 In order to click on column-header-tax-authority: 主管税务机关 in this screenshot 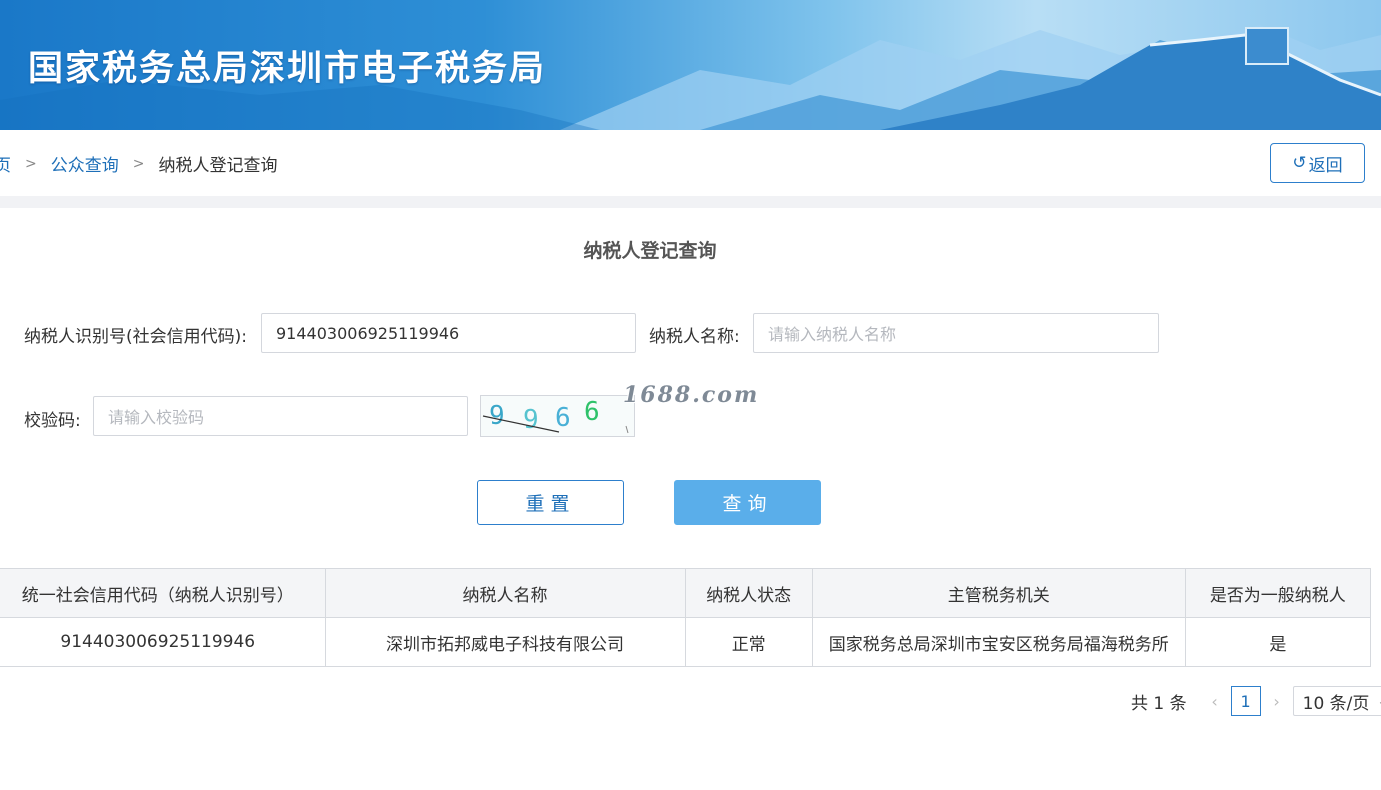, I will do `click(998, 593)`.